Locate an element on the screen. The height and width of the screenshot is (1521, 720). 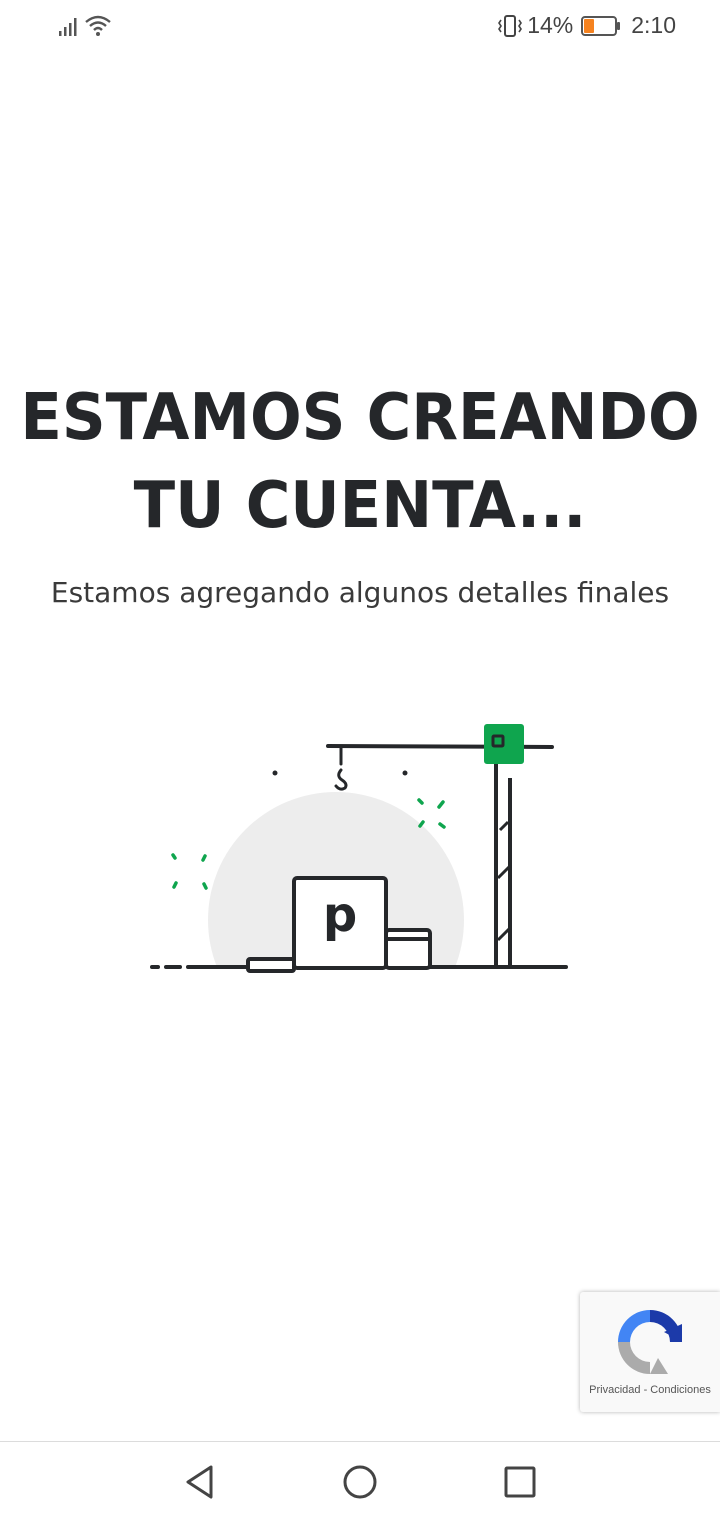
wifi-icon is located at coordinates (98, 25).